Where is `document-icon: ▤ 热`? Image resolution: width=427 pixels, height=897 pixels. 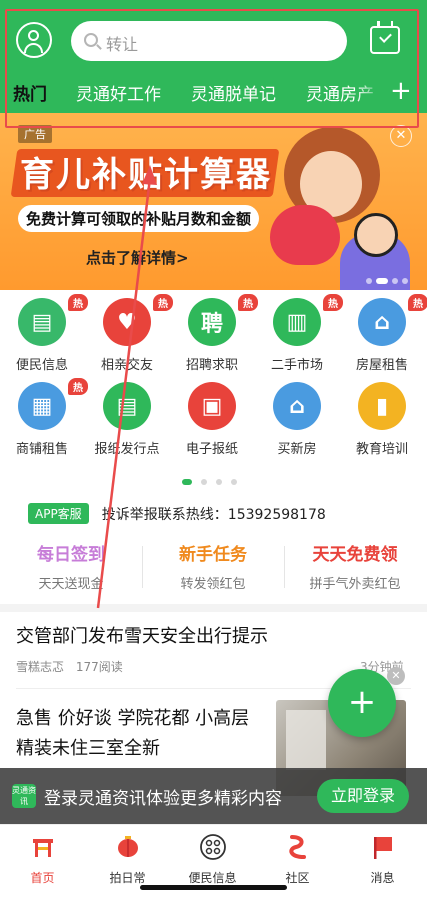
document-icon: ▤ 热 is located at coordinates (53, 320).